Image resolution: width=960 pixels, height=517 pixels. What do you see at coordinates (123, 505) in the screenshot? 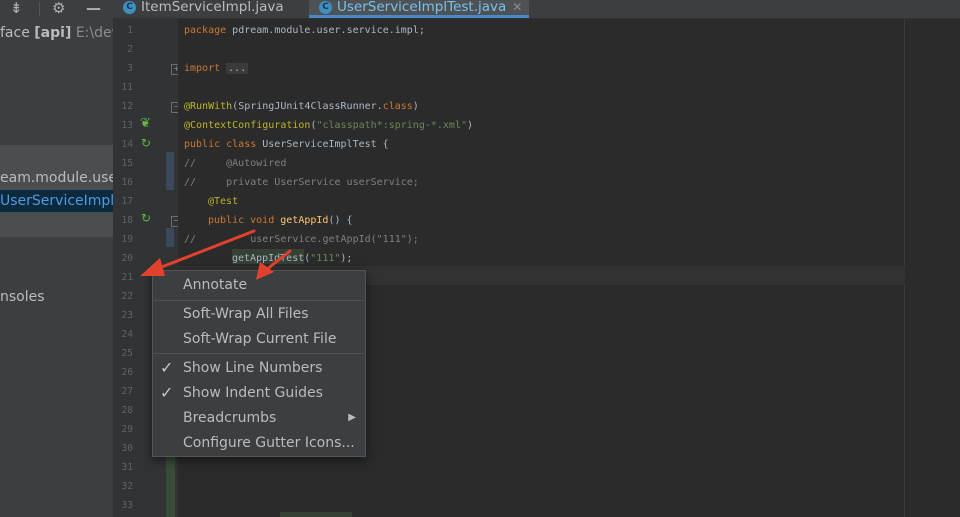
I see `line-number: 33` at bounding box center [123, 505].